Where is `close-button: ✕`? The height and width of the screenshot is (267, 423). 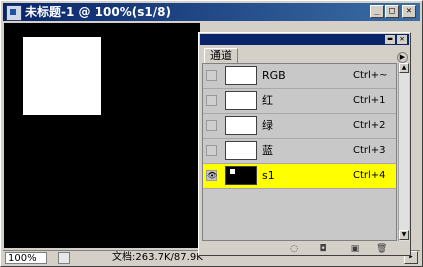 close-button: ✕ is located at coordinates (409, 11).